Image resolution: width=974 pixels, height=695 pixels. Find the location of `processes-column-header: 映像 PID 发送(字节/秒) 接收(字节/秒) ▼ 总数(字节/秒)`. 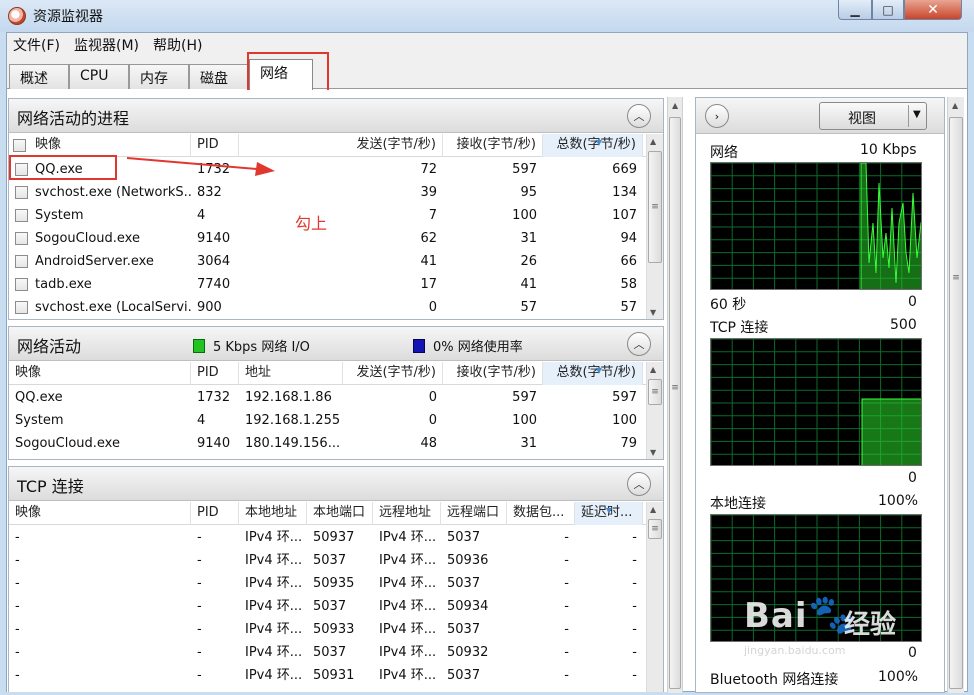

processes-column-header: 映像 PID 发送(字节/秒) 接收(字节/秒) ▼ 总数(字节/秒) is located at coordinates (336, 145).